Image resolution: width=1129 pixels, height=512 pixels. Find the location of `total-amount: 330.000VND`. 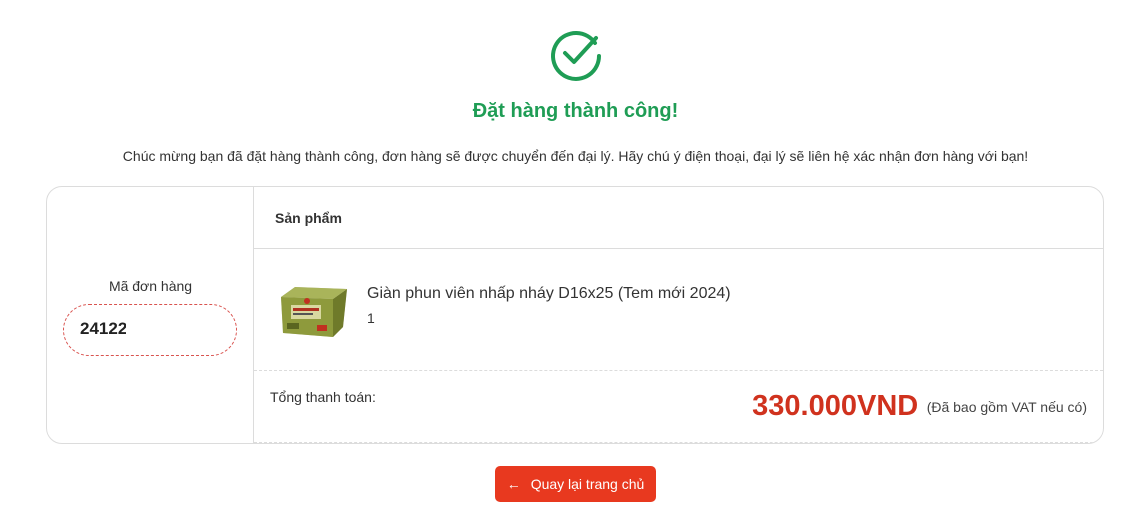

total-amount: 330.000VND is located at coordinates (835, 406).